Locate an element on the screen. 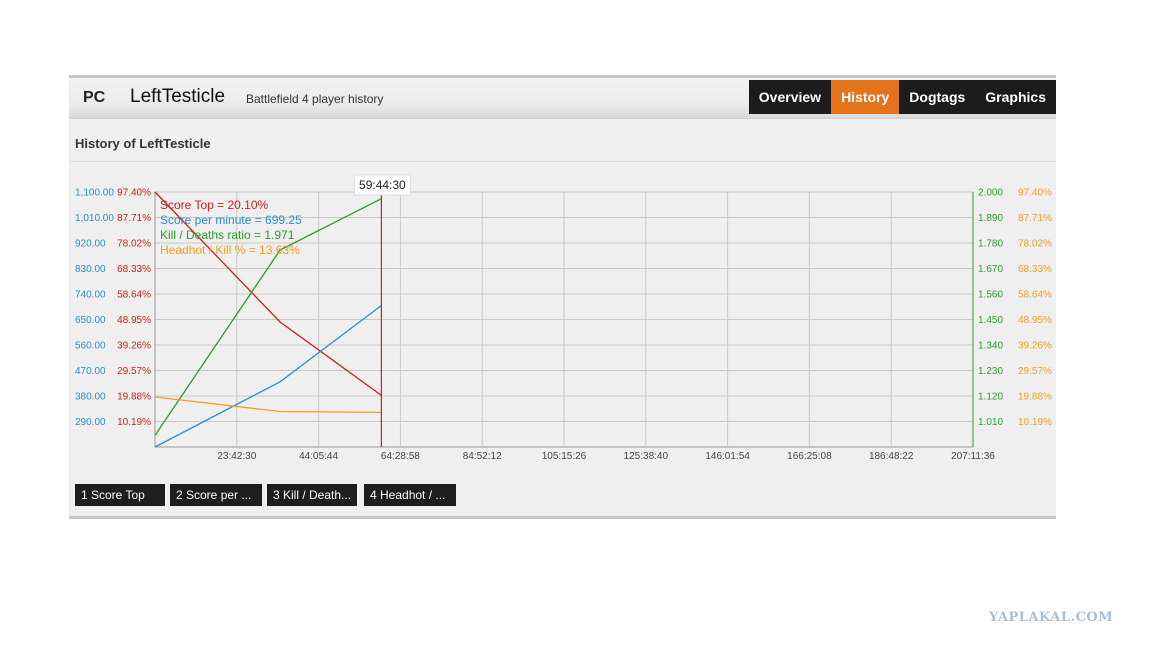 Image resolution: width=1152 pixels, height=648 pixels. y-tick-label-headshot: 78.02% is located at coordinates (1035, 244).